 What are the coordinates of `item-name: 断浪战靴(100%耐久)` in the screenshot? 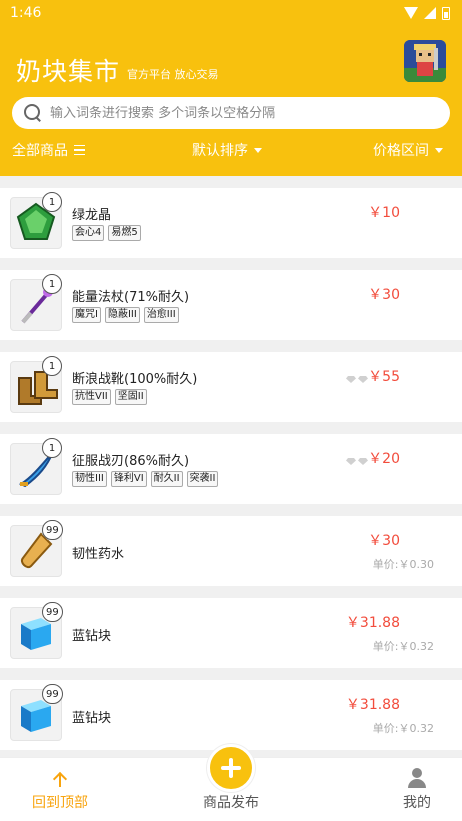 It's located at (135, 379).